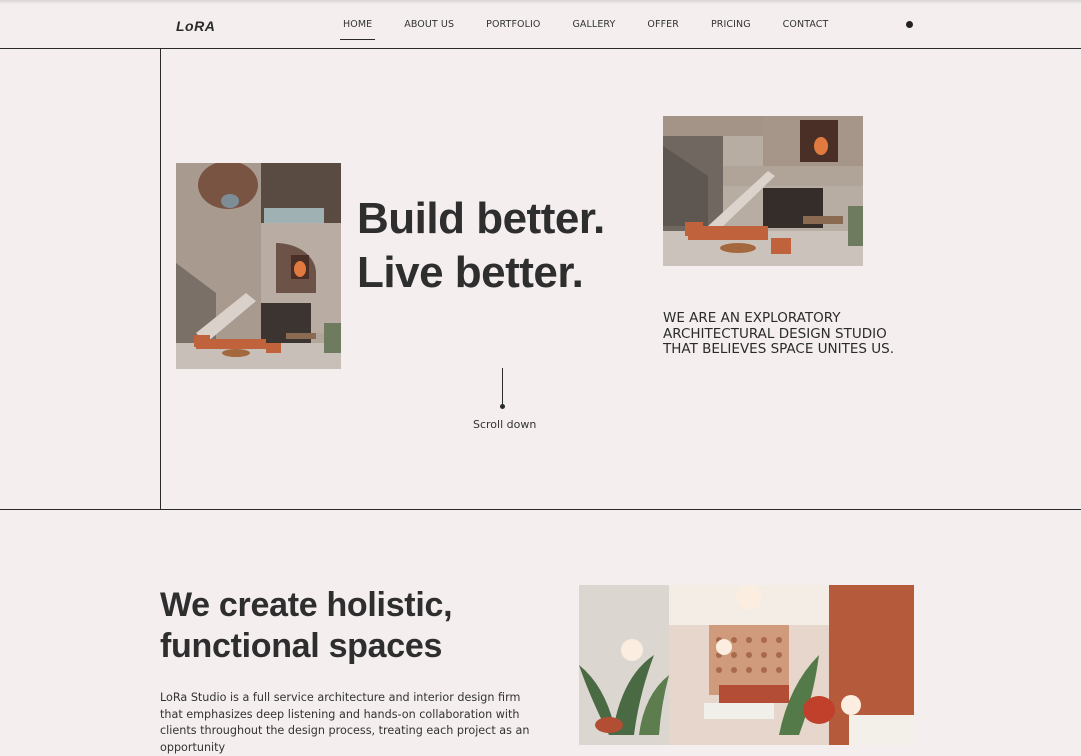  Describe the element at coordinates (909, 24) in the screenshot. I see `menu-dot-icon` at that location.